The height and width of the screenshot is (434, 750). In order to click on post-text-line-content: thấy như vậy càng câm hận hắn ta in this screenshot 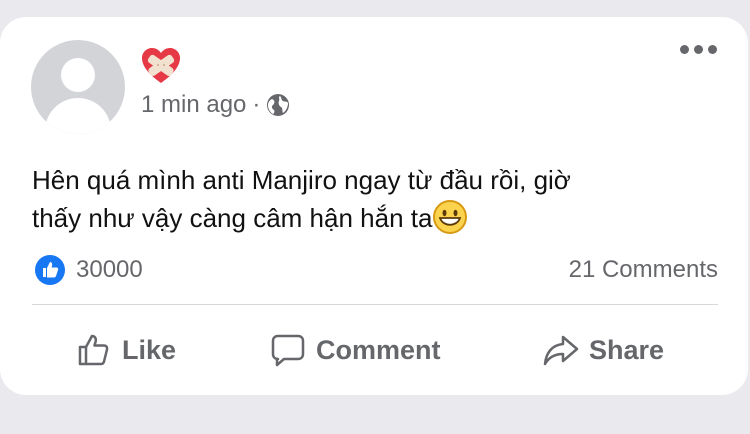, I will do `click(232, 218)`.